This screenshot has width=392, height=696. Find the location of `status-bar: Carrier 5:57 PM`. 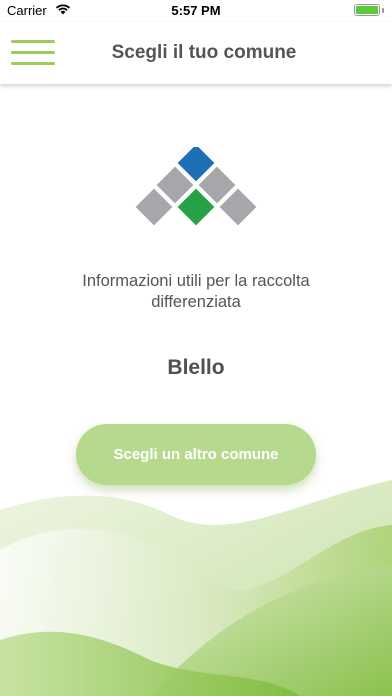

status-bar: Carrier 5:57 PM is located at coordinates (196, 11).